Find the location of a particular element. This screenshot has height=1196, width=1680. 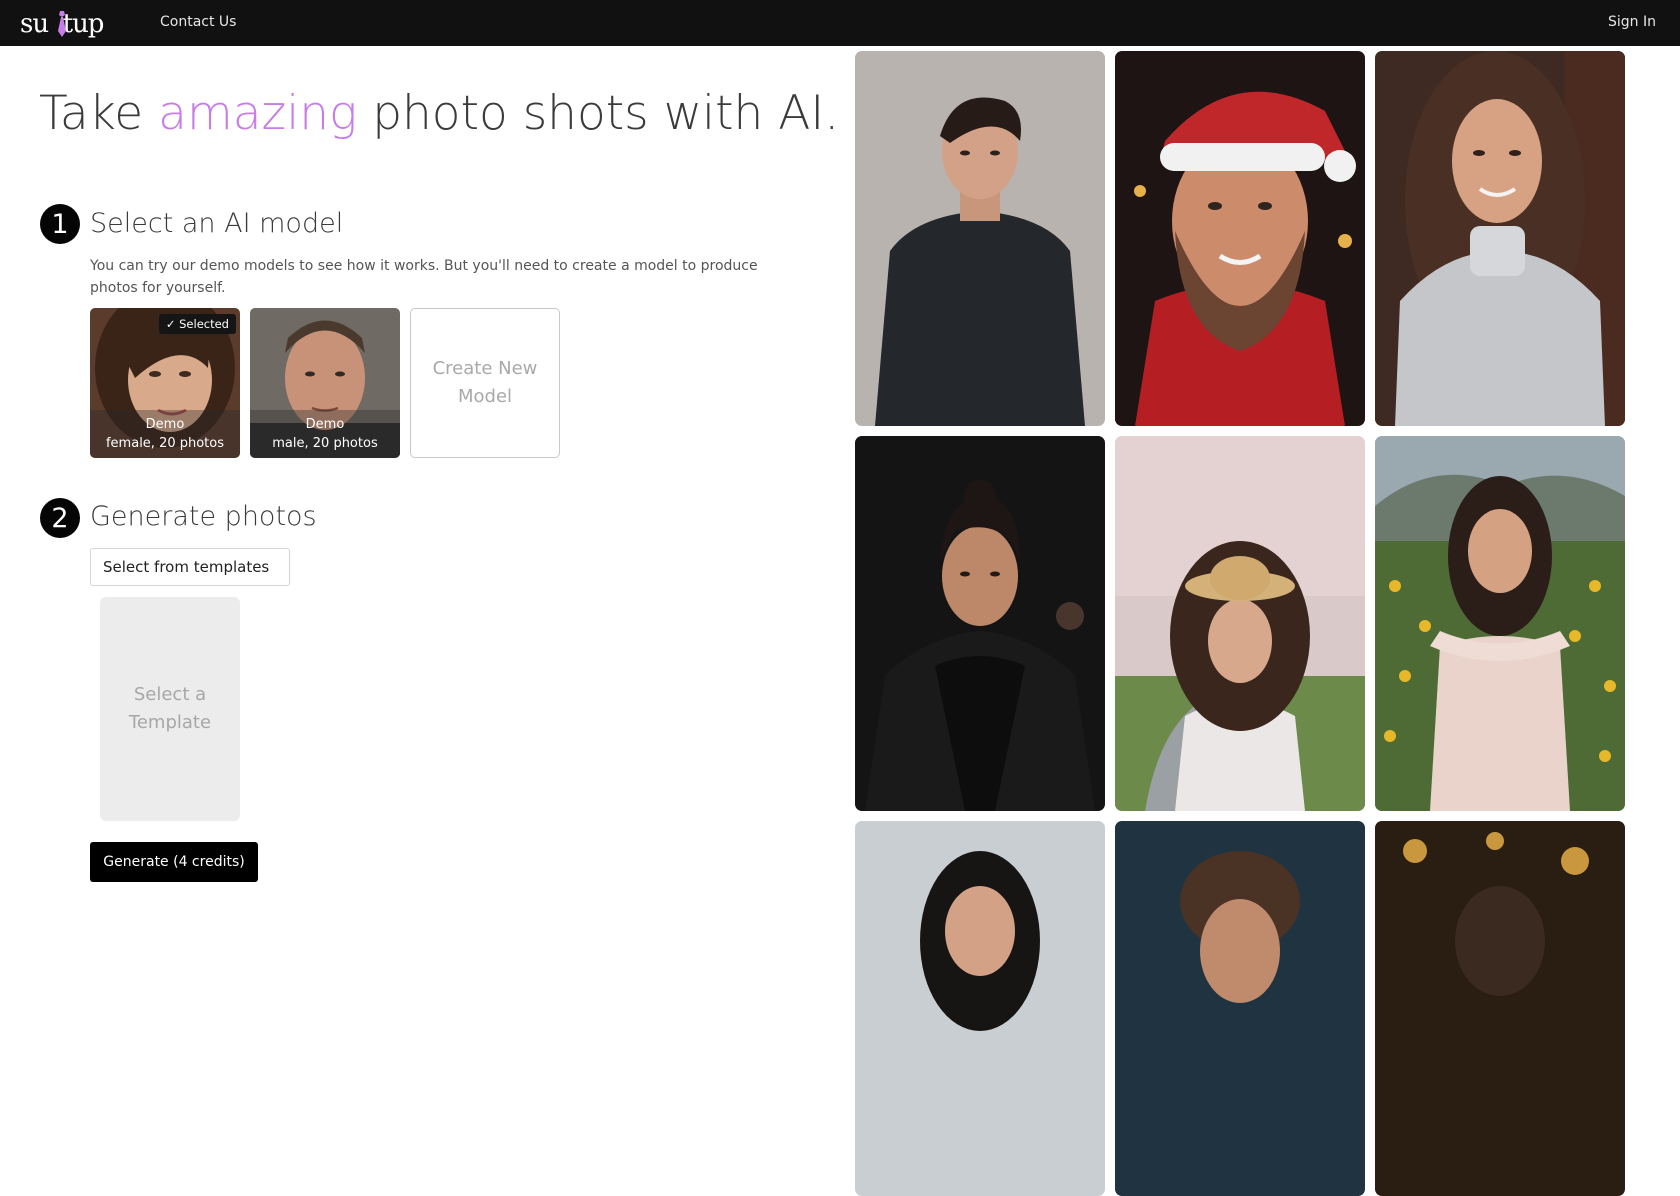

page-headline: Take amazing photo shots with AI. is located at coordinates (439, 113).